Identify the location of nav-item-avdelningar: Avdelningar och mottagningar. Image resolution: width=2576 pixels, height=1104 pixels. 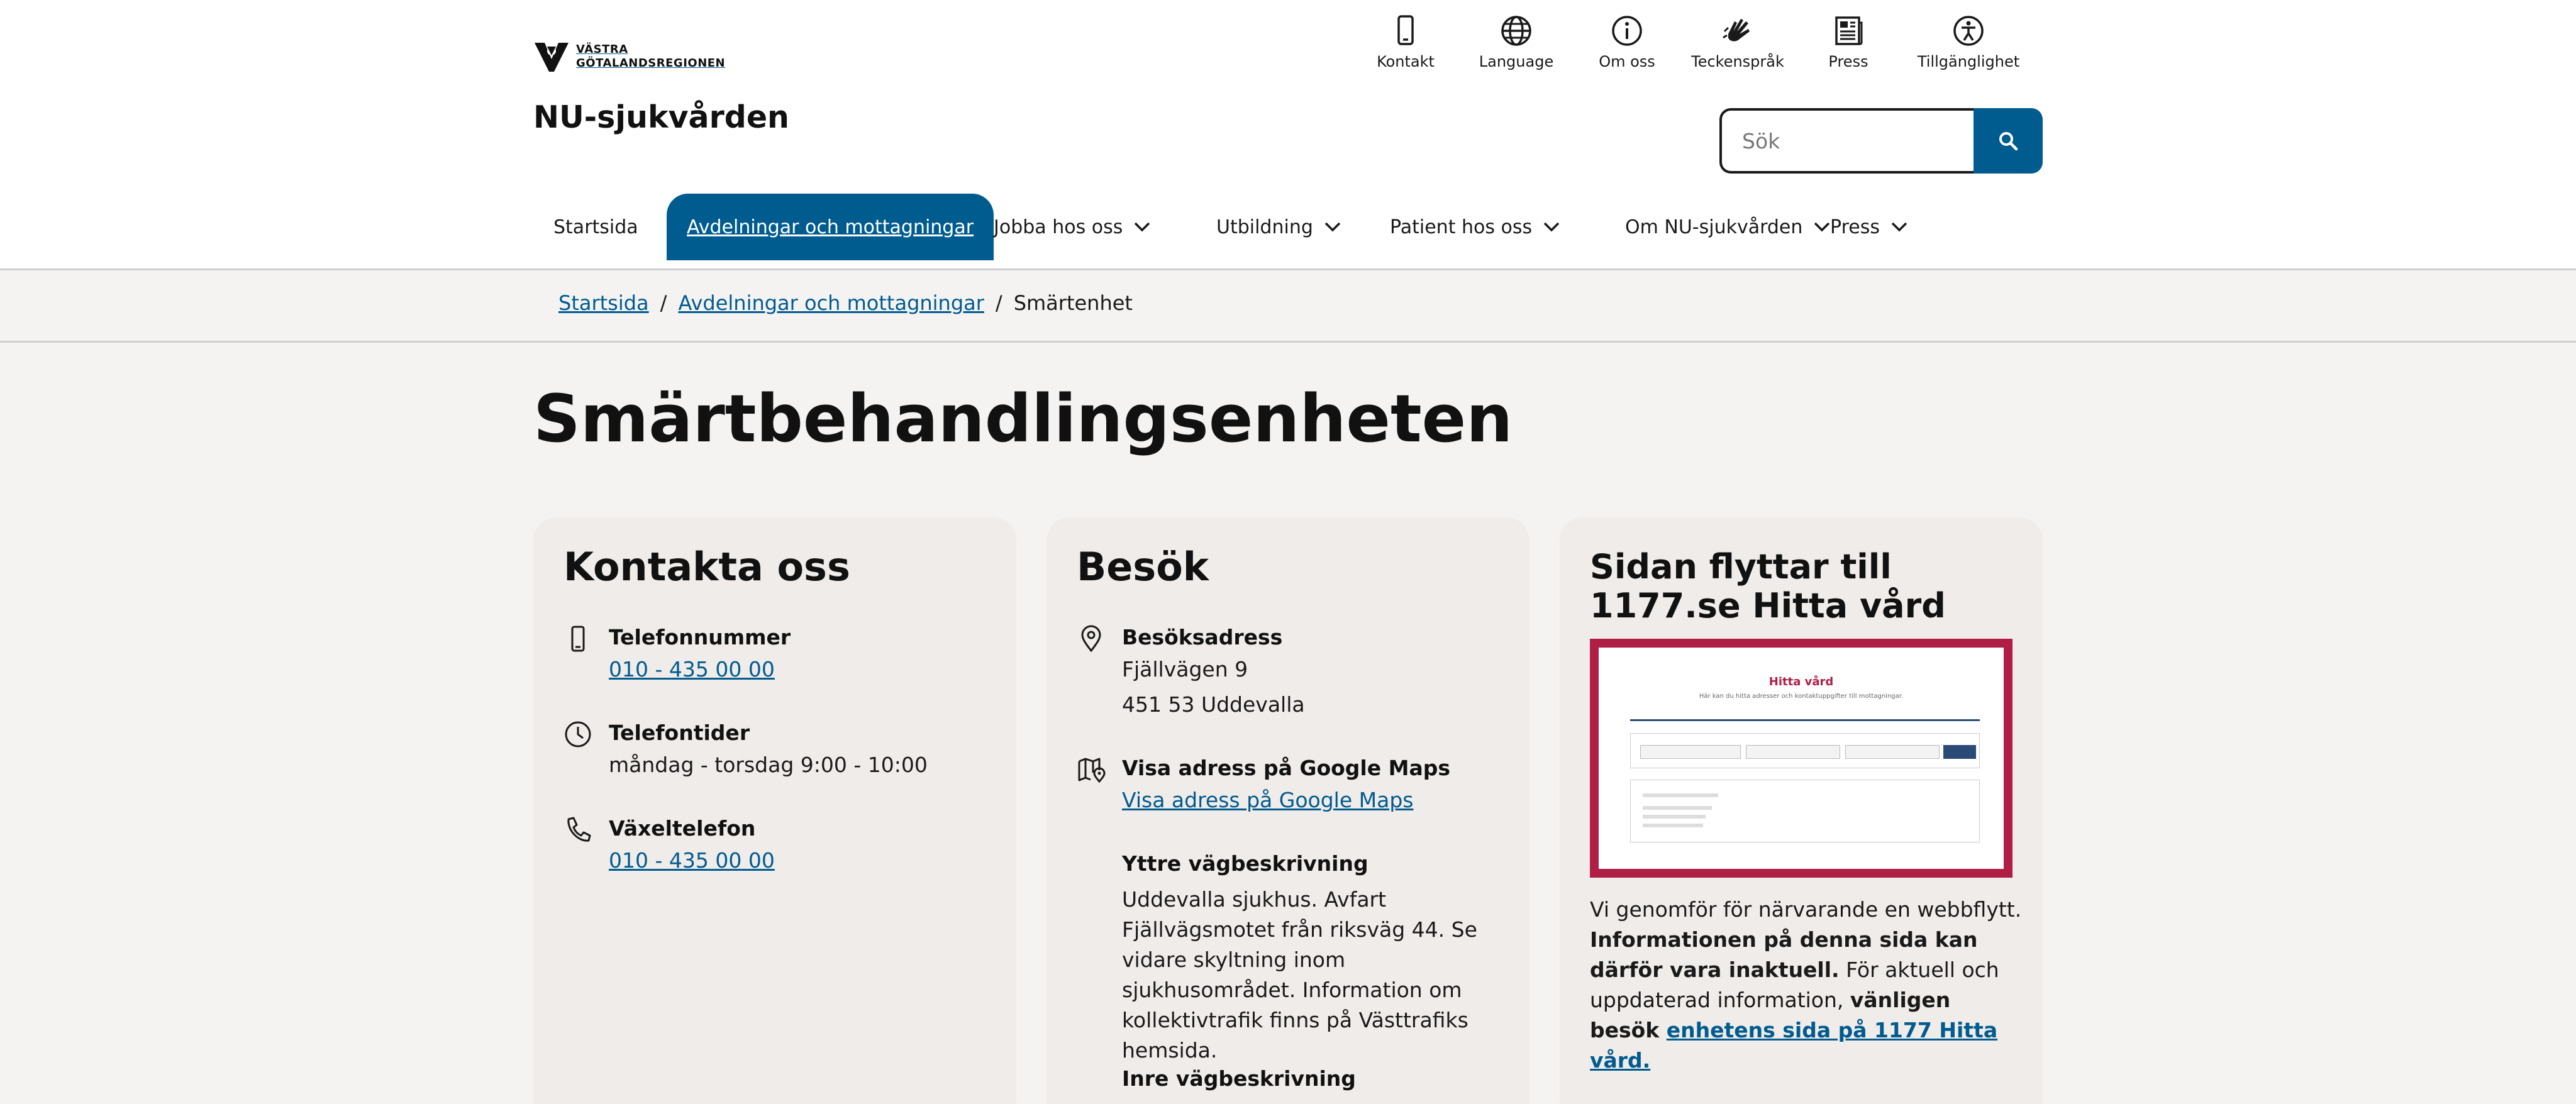
(830, 227).